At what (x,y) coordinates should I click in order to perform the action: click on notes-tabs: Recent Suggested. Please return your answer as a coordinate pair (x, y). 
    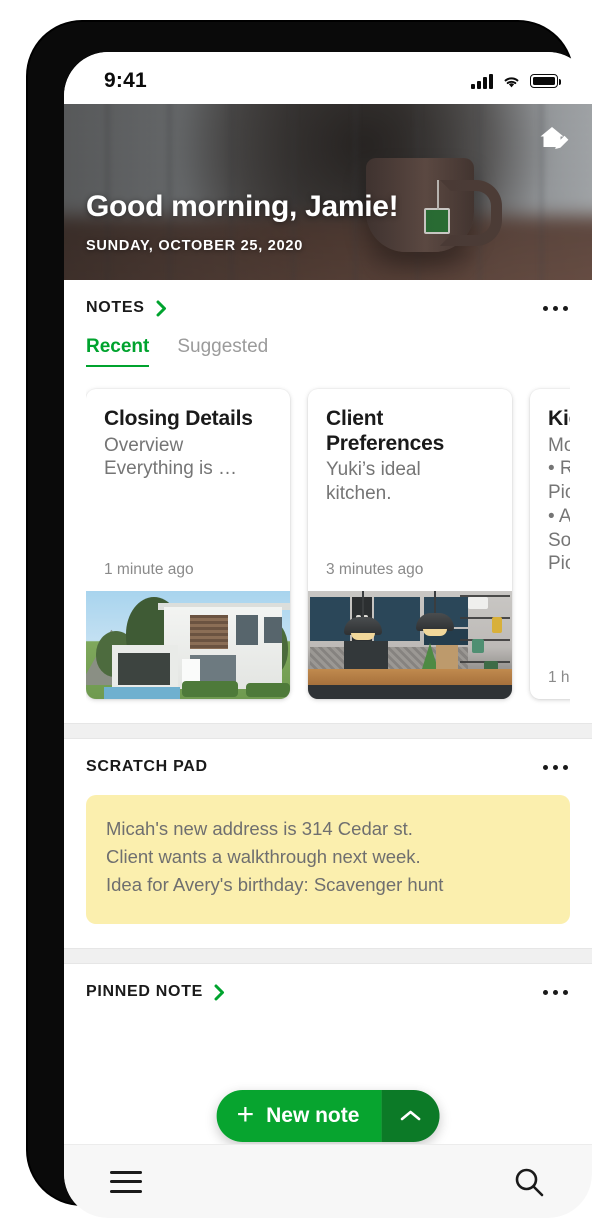
    Looking at the image, I should click on (328, 353).